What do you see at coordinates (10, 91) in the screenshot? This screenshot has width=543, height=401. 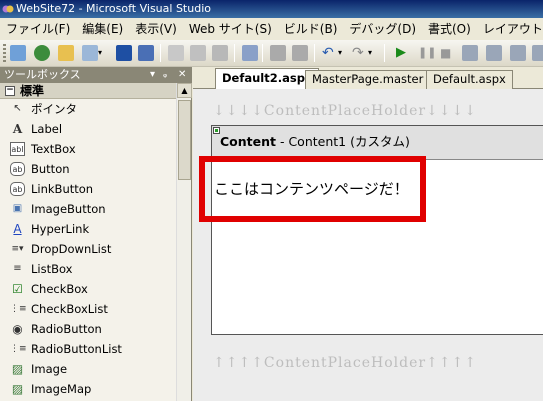 I see `collapse-icon: −` at bounding box center [10, 91].